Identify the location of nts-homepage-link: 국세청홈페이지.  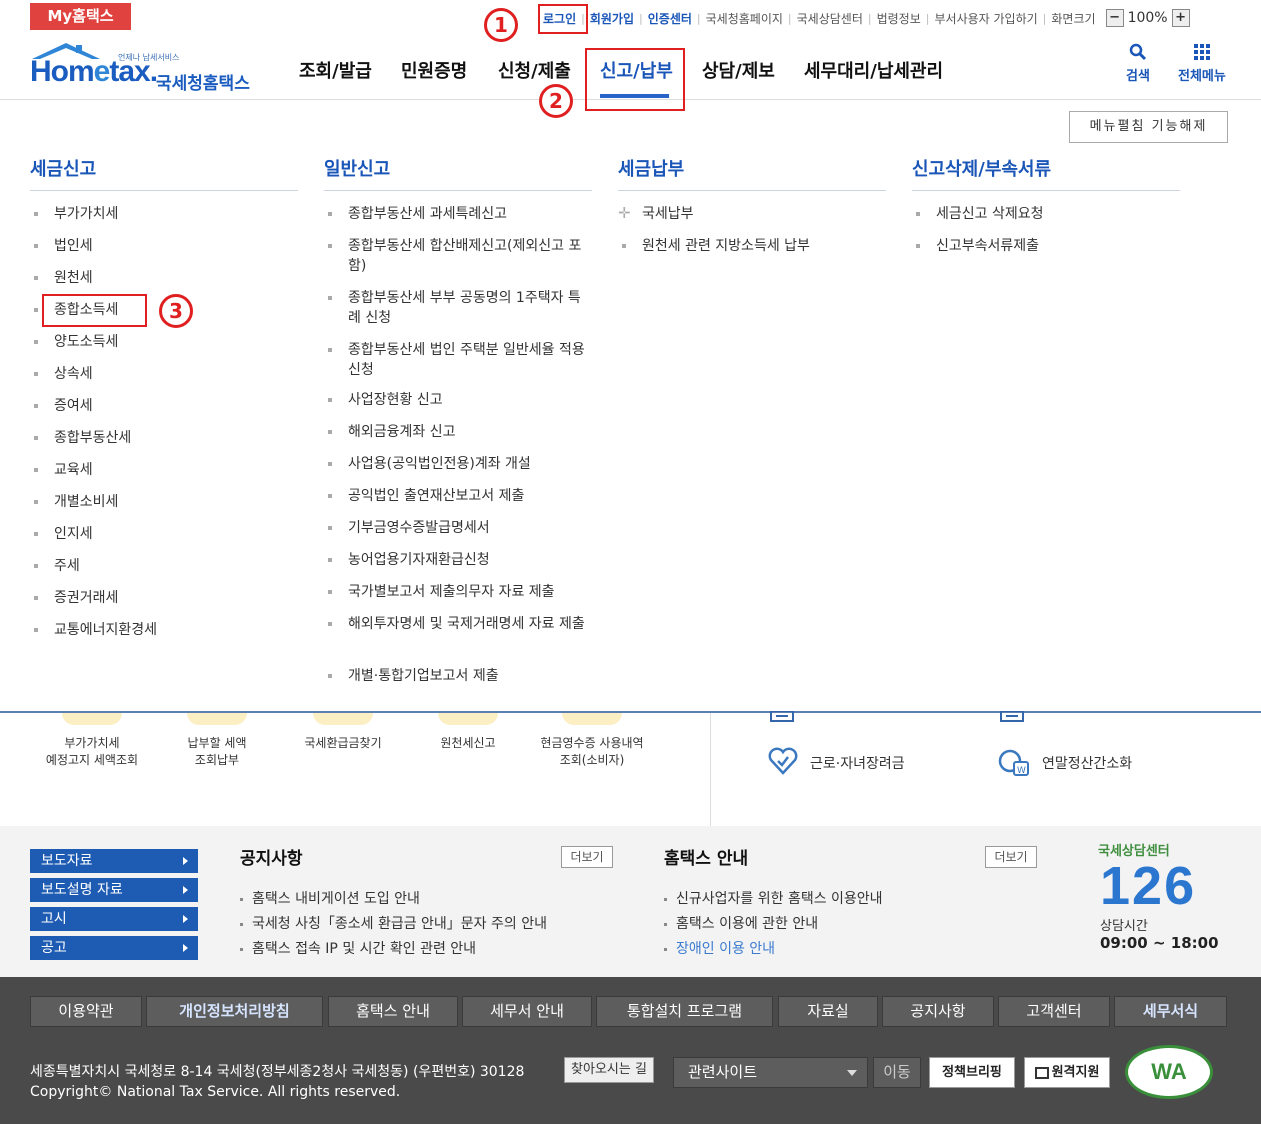
(744, 18).